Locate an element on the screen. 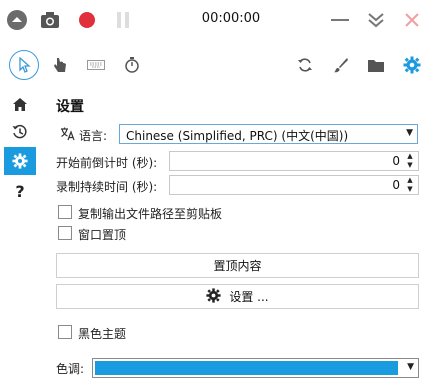 Image resolution: width=433 pixels, height=385 pixels. topmost-checkbox is located at coordinates (65, 233).